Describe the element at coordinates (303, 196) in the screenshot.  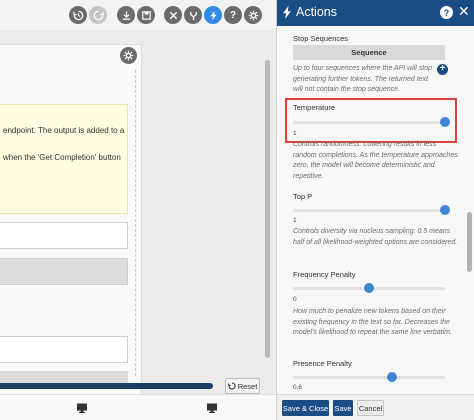
I see `top-p-label: Top P` at that location.